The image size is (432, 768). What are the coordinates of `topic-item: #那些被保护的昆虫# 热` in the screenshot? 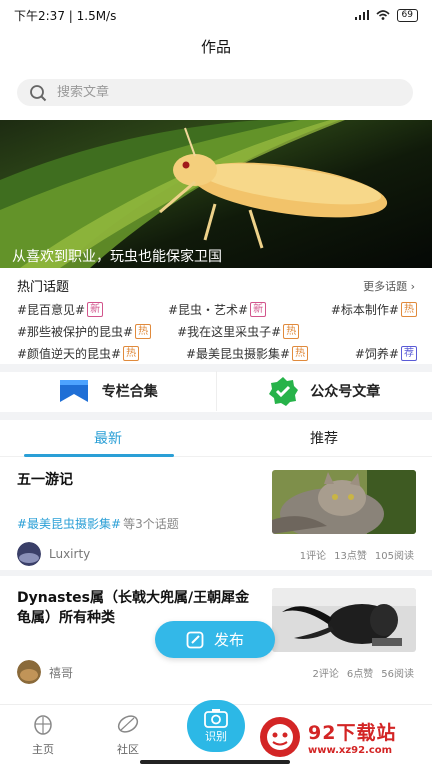 It's located at (84, 331).